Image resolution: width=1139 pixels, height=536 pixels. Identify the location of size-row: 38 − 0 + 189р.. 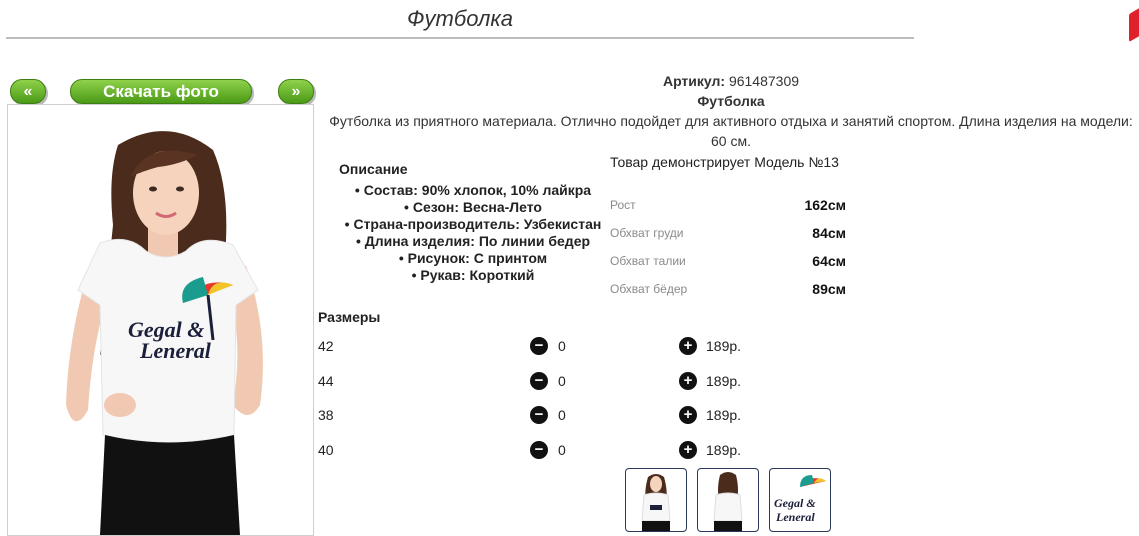
(578, 415).